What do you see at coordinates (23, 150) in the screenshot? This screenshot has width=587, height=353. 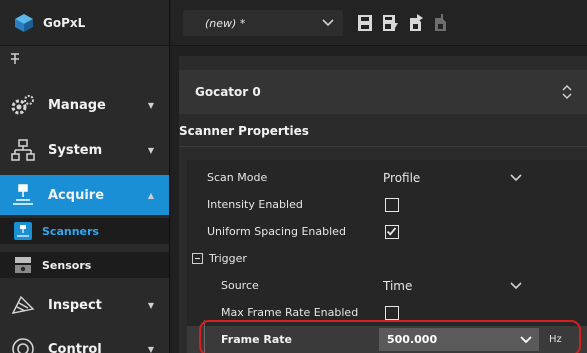 I see `network-icon` at bounding box center [23, 150].